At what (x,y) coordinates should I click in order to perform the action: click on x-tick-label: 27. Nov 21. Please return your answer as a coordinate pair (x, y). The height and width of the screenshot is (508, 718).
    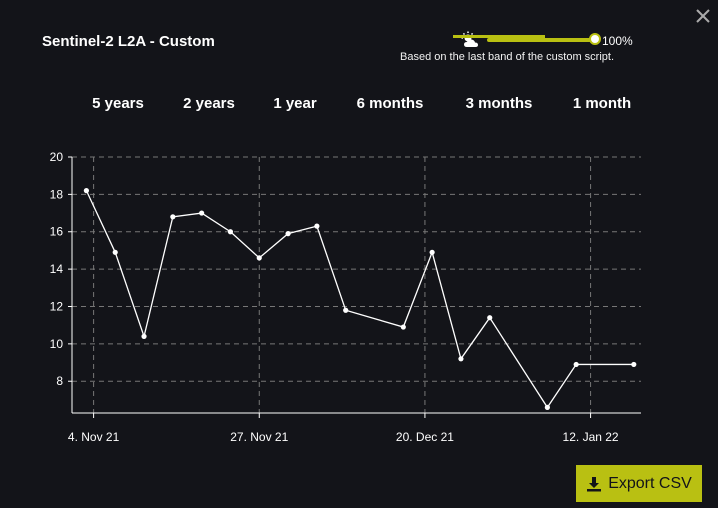
    Looking at the image, I should click on (259, 437).